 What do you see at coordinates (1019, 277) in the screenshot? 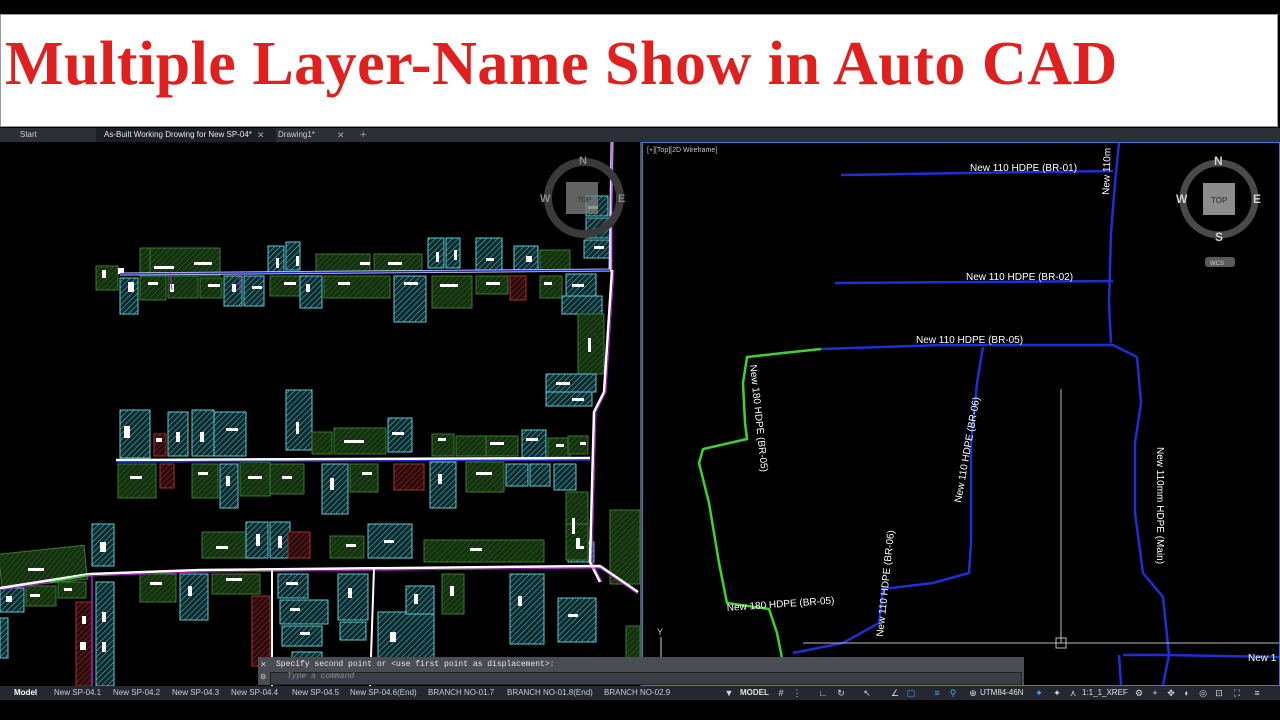
I see `label-br02: New 110 HDPE (BR-02)` at bounding box center [1019, 277].